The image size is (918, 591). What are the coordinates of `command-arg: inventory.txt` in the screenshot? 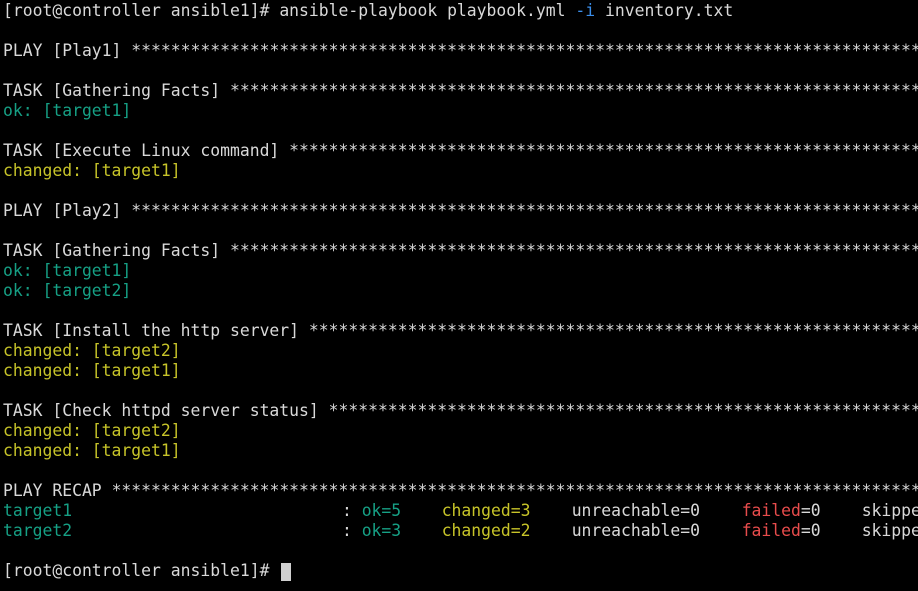 It's located at (664, 10).